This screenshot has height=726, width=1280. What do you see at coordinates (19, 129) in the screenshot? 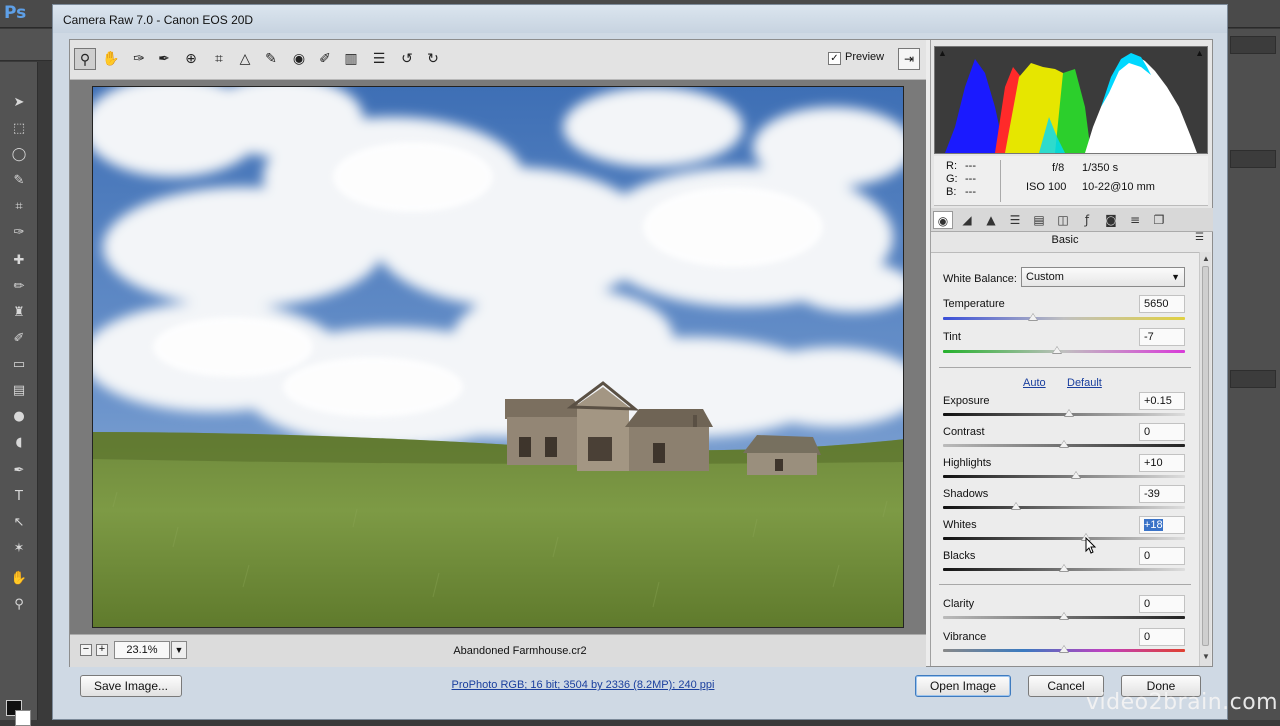
I see `marquee-tool-icon: ⬚` at bounding box center [19, 129].